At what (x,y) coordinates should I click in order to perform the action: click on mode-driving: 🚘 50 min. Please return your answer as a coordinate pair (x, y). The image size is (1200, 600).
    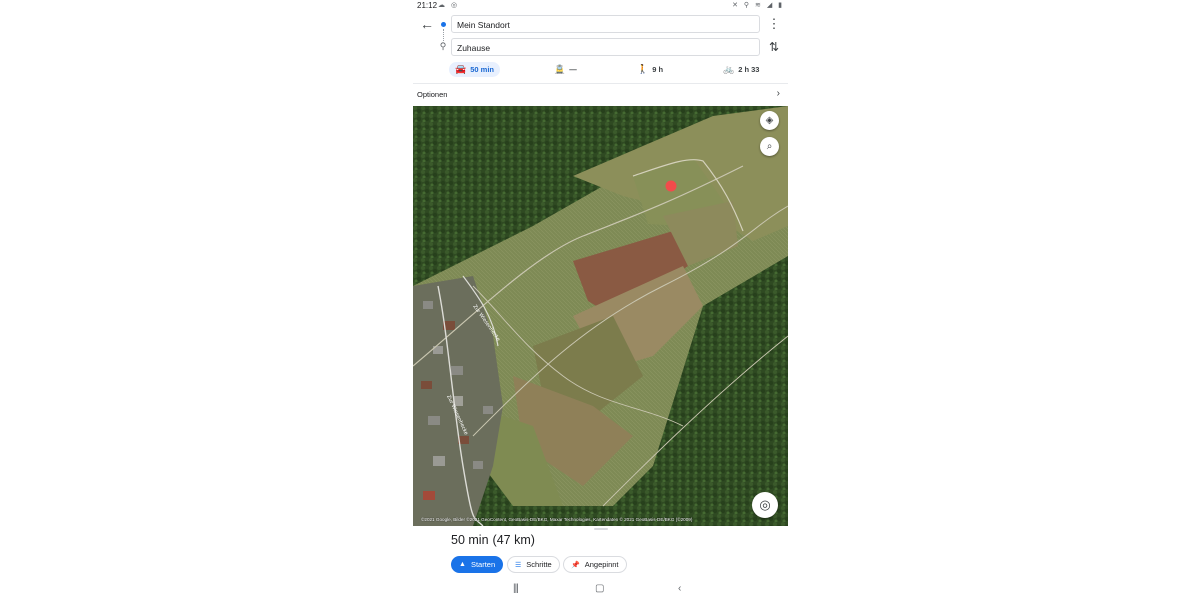
    Looking at the image, I should click on (474, 69).